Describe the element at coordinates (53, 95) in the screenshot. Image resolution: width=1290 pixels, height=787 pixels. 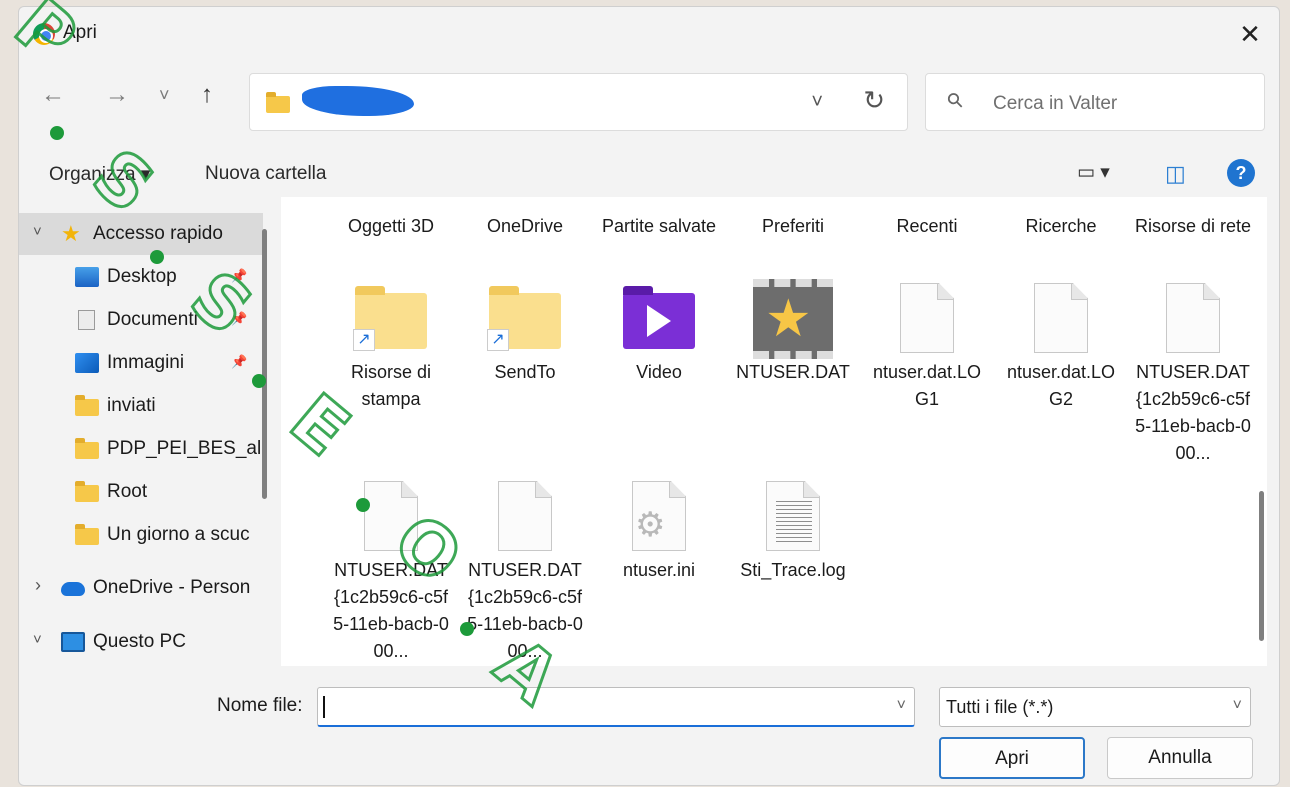
I see `back-icon: ←` at that location.